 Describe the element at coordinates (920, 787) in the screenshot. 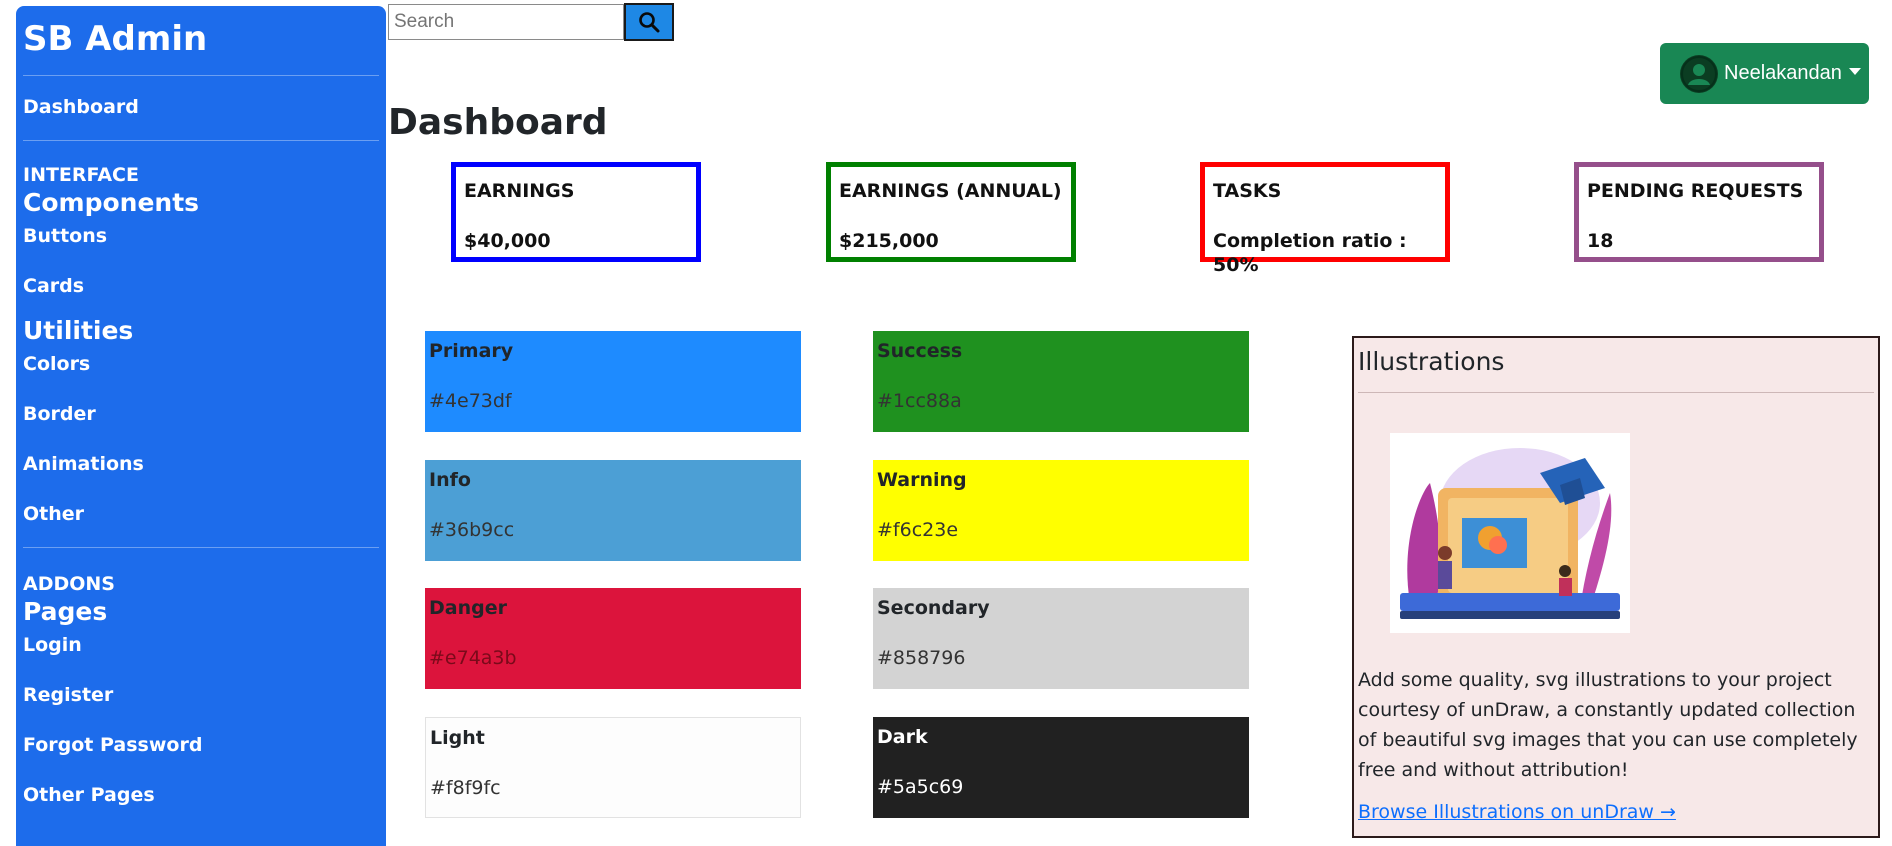

I see `tile-hex: #5a5c69` at that location.